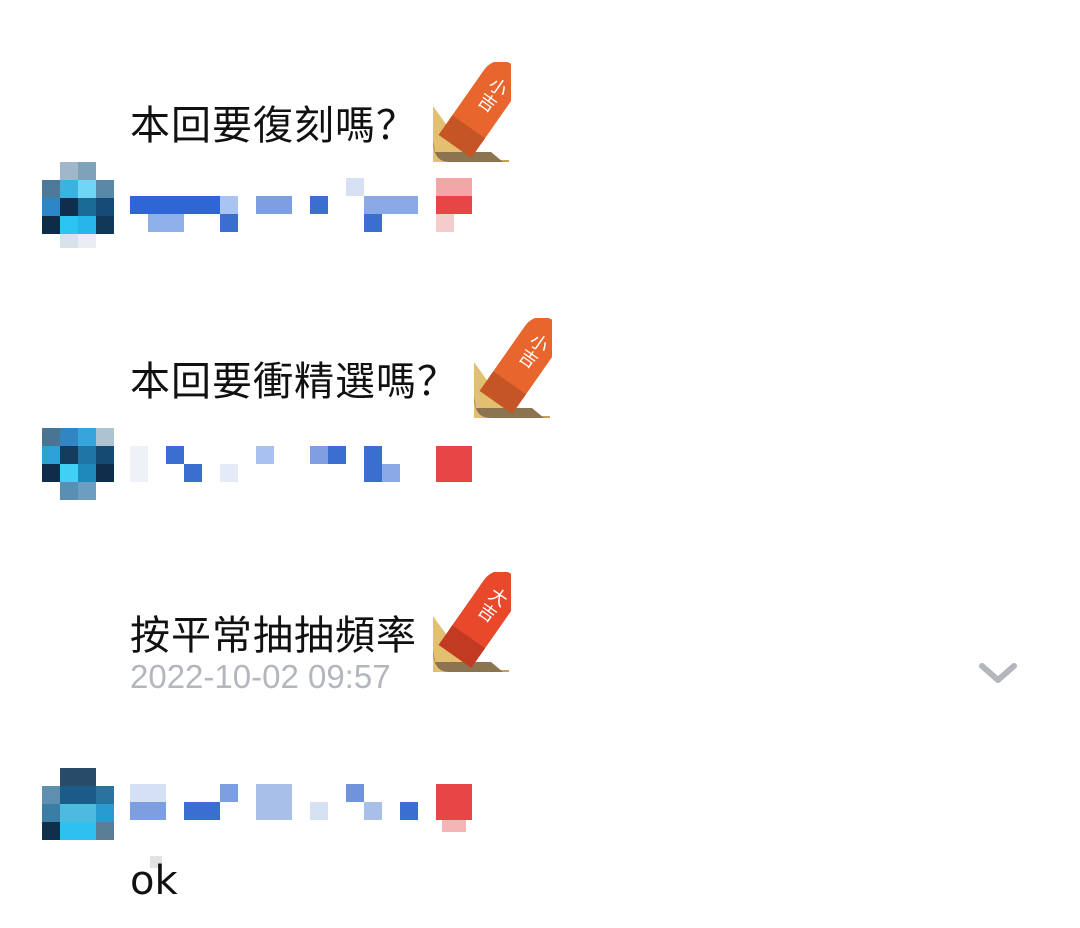 The image size is (1080, 928). Describe the element at coordinates (154, 881) in the screenshot. I see `message-text: ok` at that location.